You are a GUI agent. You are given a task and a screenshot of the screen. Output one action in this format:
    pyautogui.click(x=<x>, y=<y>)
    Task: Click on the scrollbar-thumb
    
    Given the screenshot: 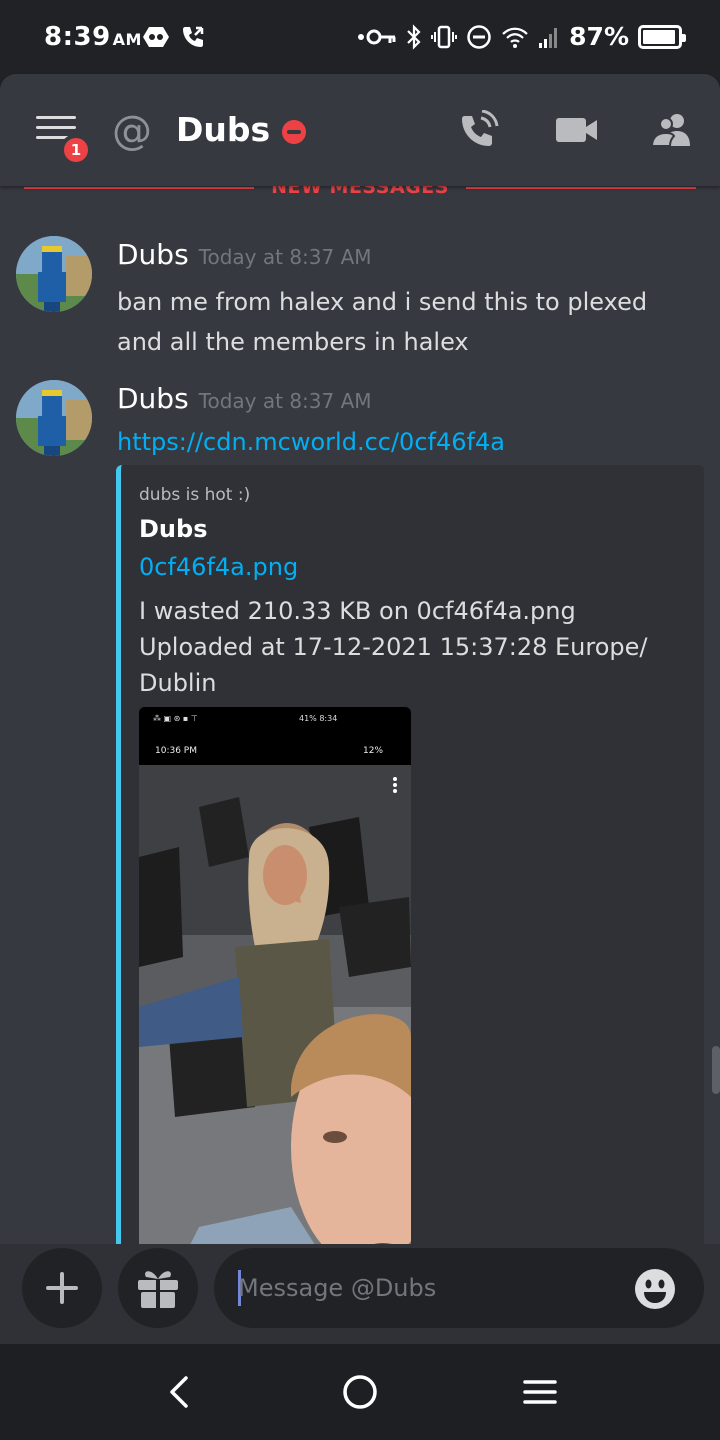 What is the action you would take?
    pyautogui.click(x=716, y=1070)
    